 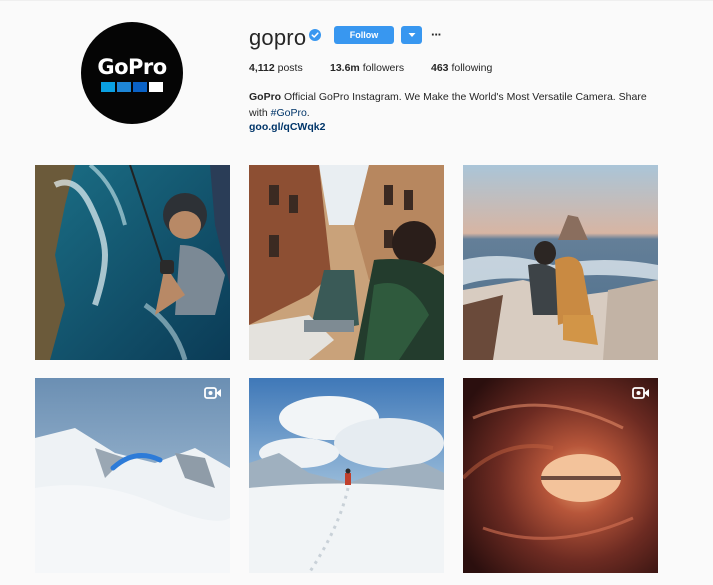 What do you see at coordinates (132, 86) in the screenshot?
I see `gopro-logo-squares` at bounding box center [132, 86].